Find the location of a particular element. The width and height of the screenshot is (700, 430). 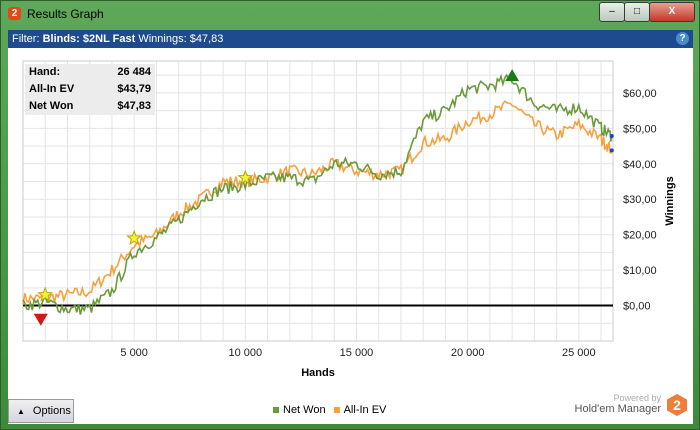

y-tick-label: $60,00 is located at coordinates (640, 94).